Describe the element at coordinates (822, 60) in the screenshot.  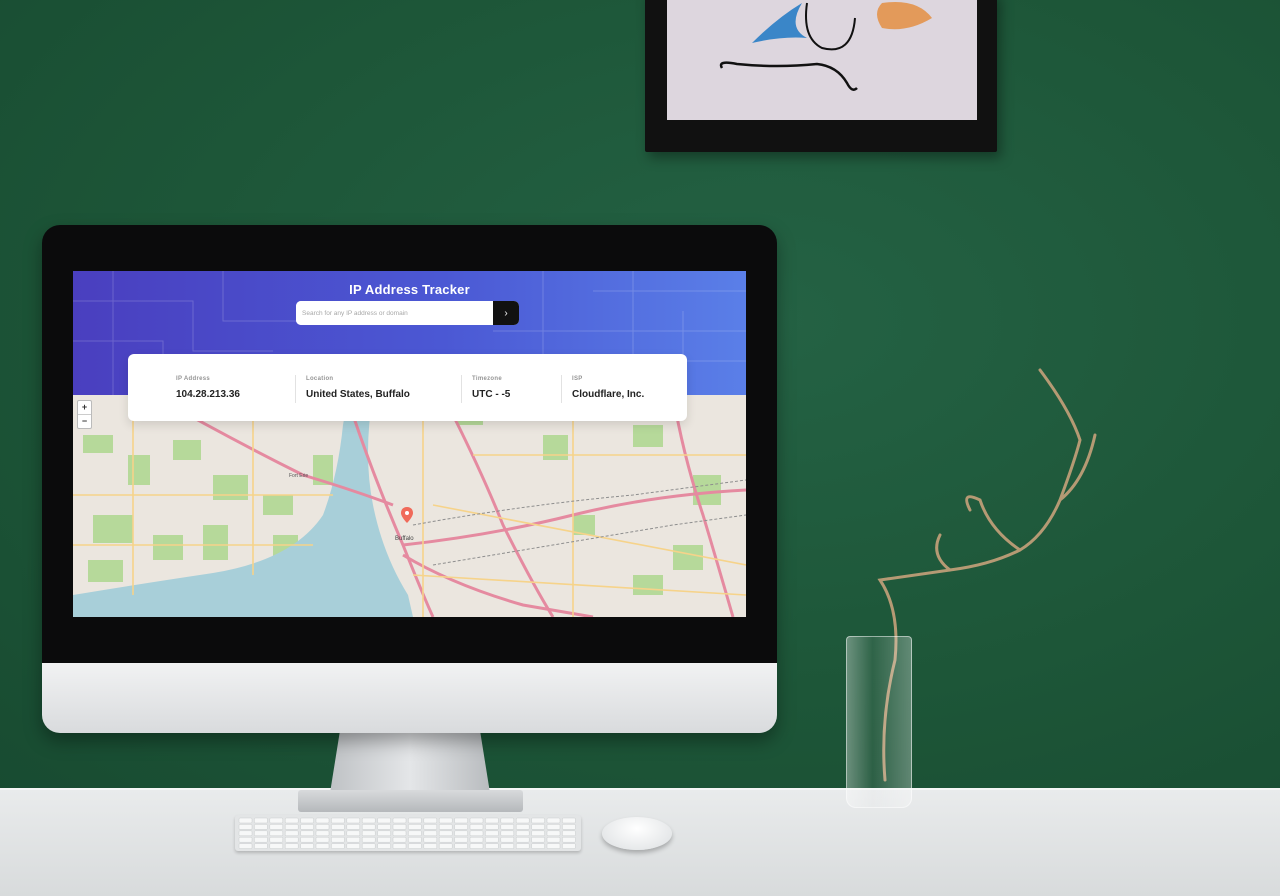
I see `artwork` at that location.